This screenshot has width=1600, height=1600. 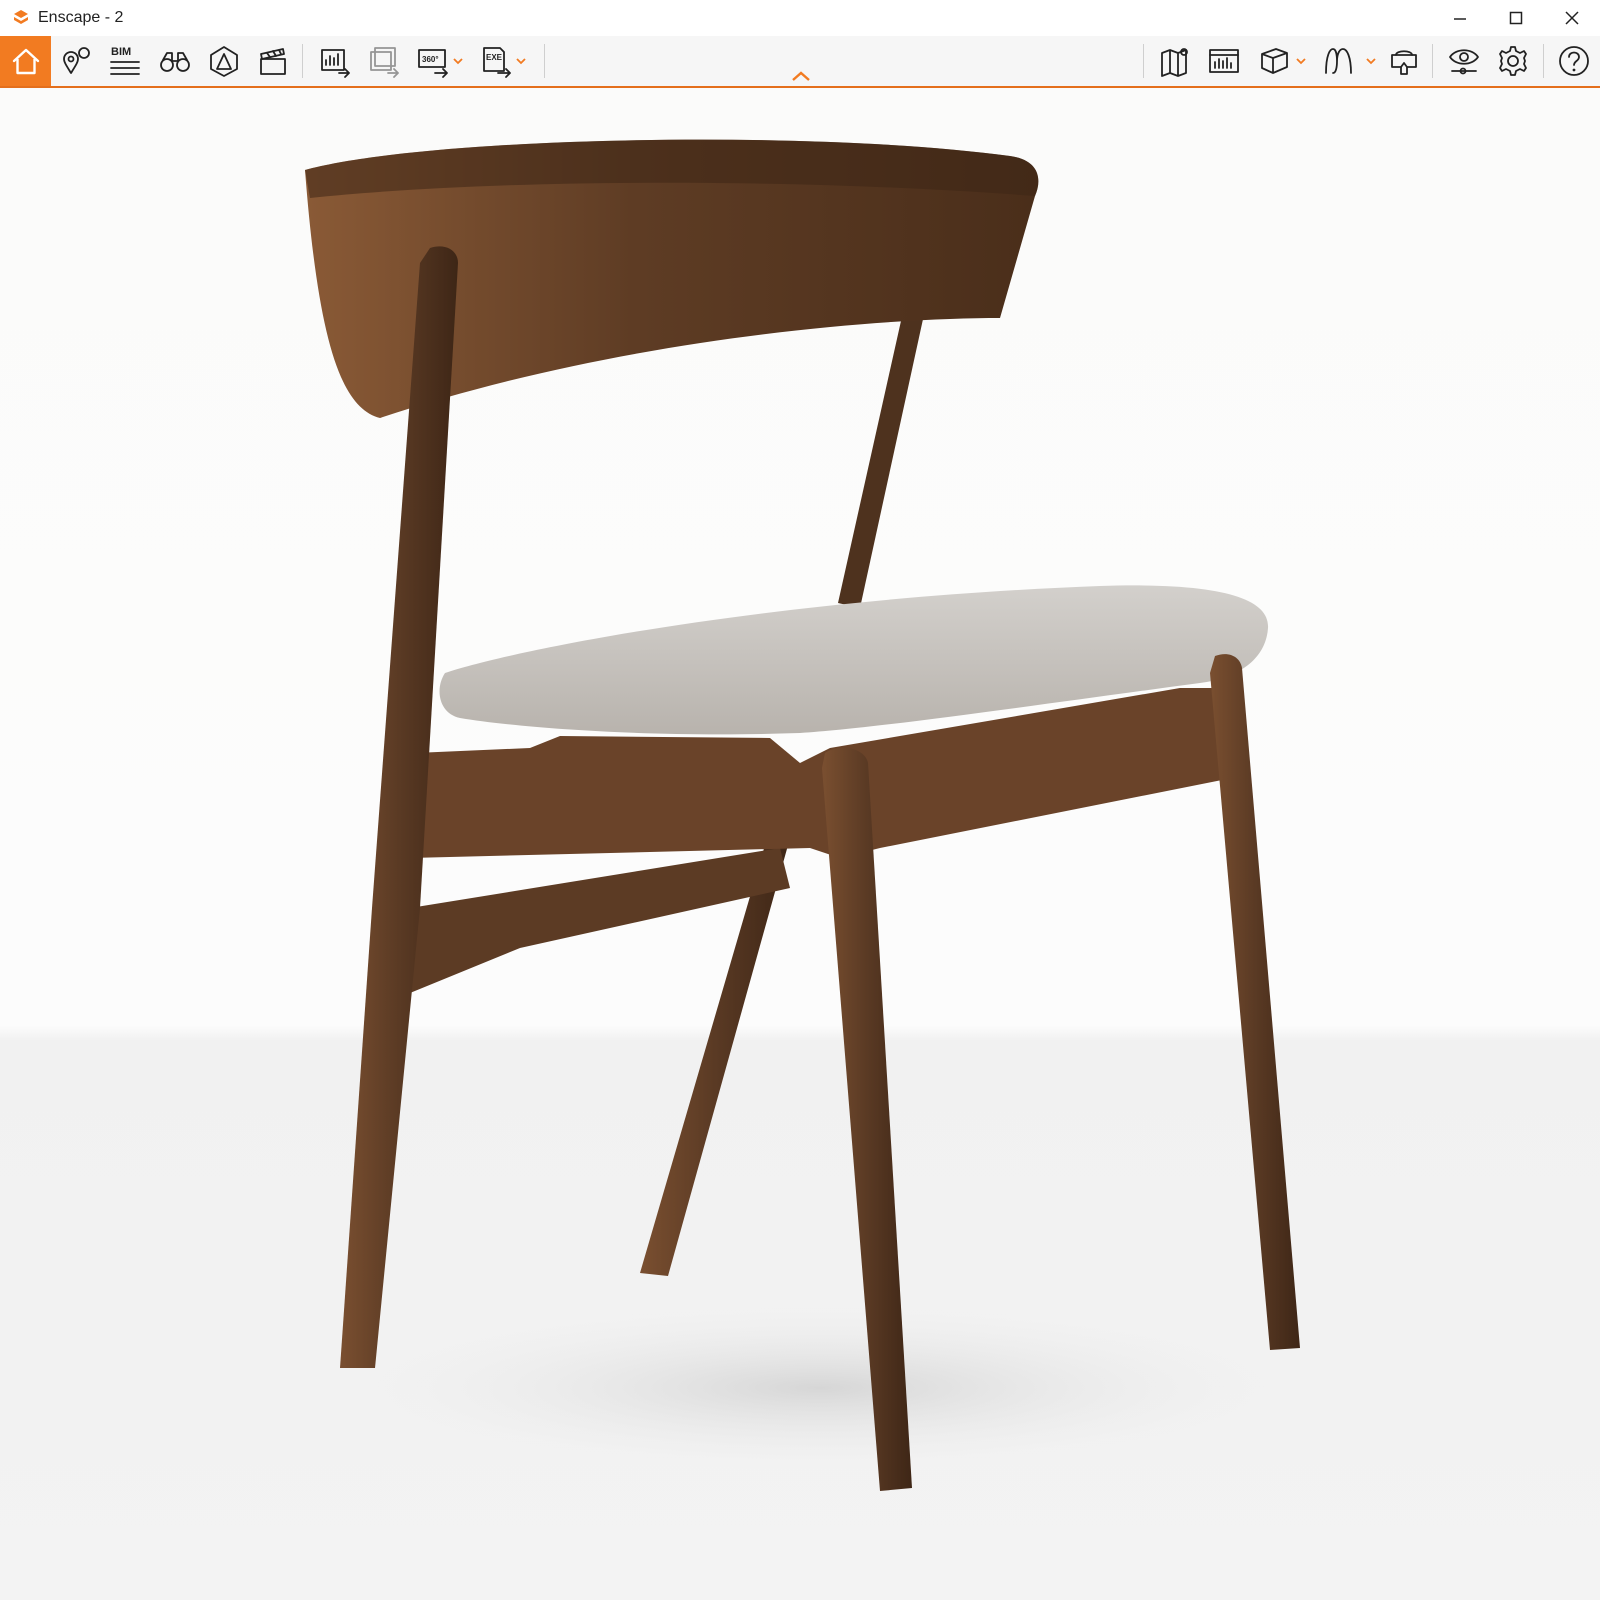 I want to click on slideshow-icon, so click(x=1338, y=61).